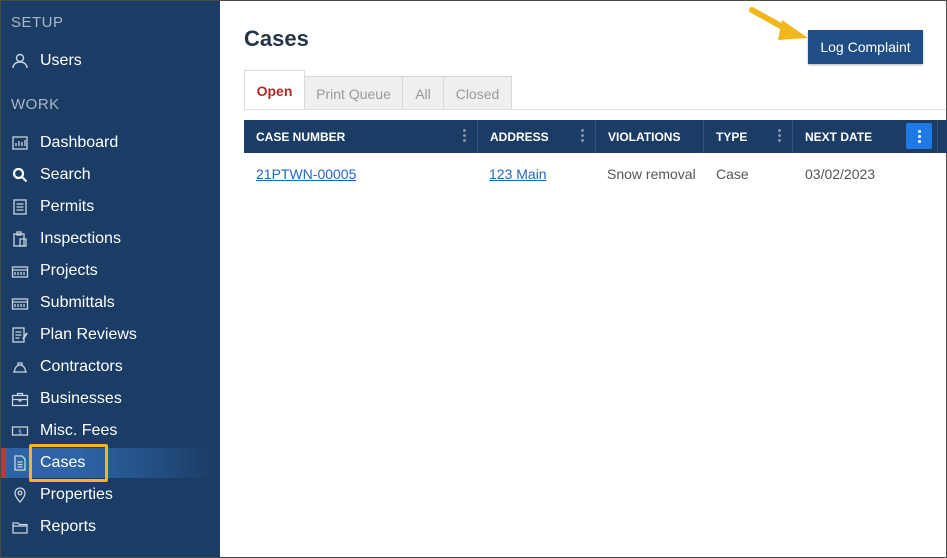 The image size is (947, 558). I want to click on misc-fees-icon: $, so click(20, 431).